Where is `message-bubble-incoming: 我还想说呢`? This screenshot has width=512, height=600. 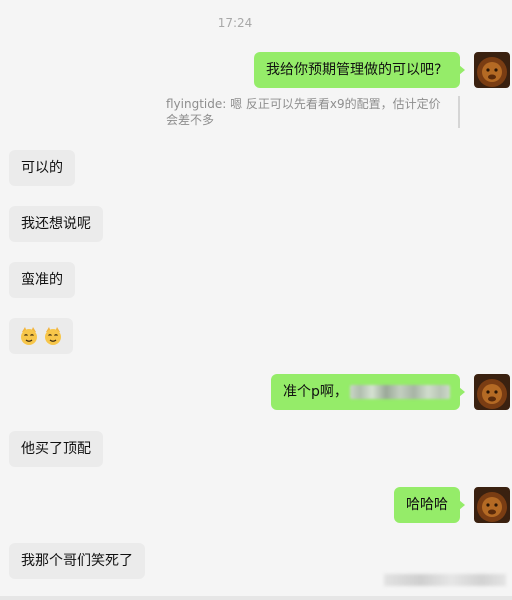
message-bubble-incoming: 我还想说呢 is located at coordinates (56, 224).